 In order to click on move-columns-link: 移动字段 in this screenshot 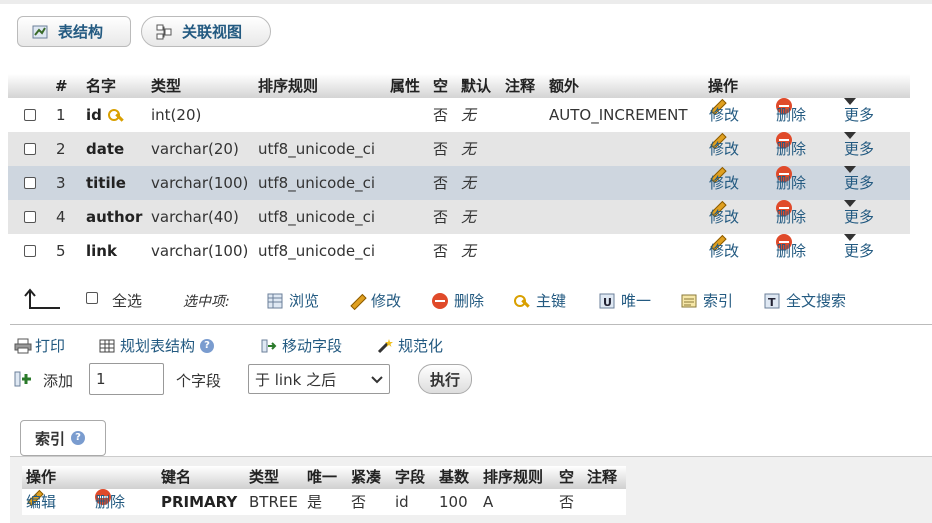, I will do `click(301, 345)`.